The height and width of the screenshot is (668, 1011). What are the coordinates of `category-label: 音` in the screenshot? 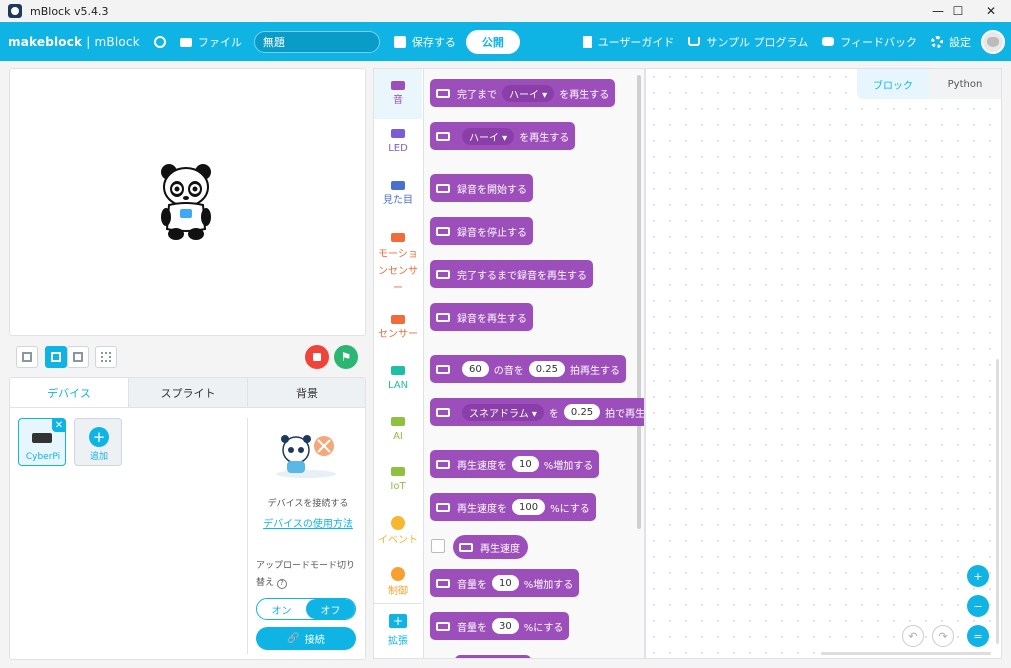 It's located at (398, 100).